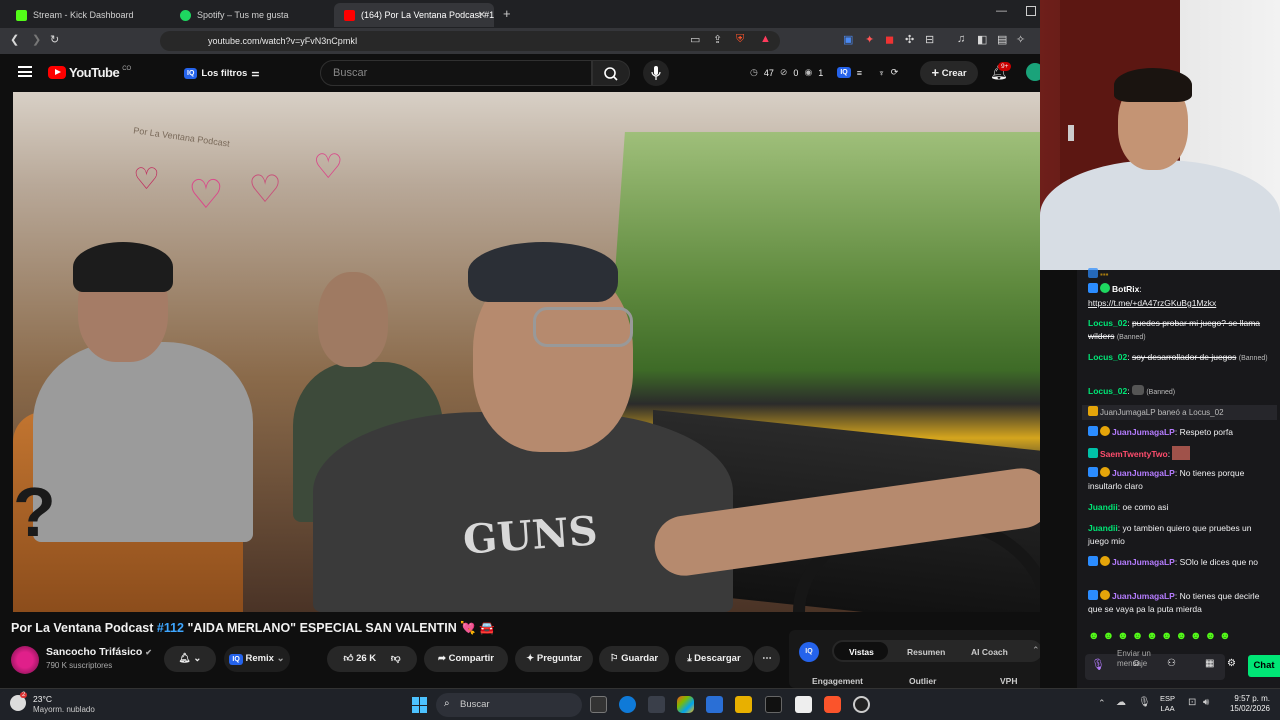 Image resolution: width=1280 pixels, height=720 pixels. What do you see at coordinates (634, 659) in the screenshot?
I see `save-button: ⚐ Guardar` at bounding box center [634, 659].